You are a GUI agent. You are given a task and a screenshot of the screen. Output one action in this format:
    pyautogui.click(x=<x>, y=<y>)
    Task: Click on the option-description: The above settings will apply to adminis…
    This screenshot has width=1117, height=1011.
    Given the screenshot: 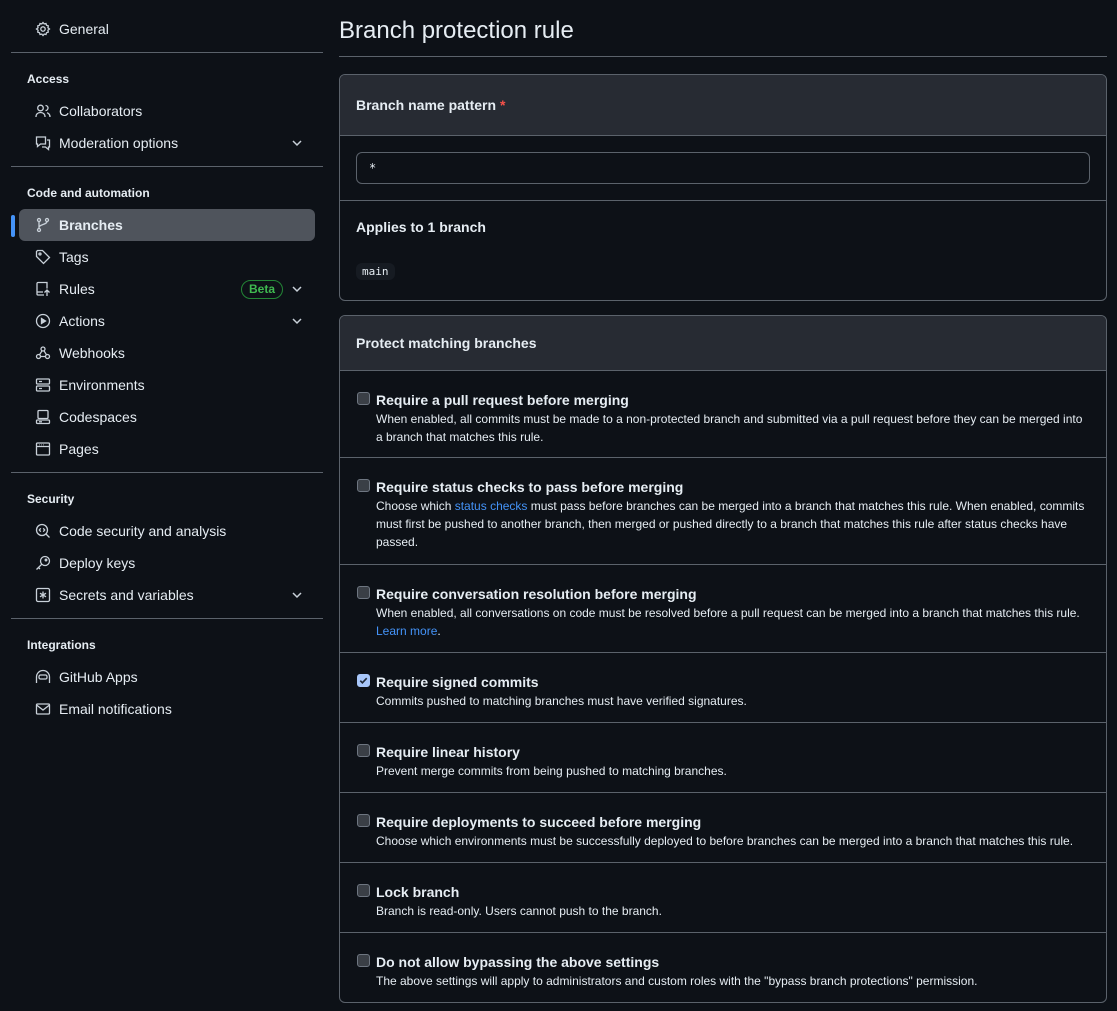 What is the action you would take?
    pyautogui.click(x=677, y=981)
    